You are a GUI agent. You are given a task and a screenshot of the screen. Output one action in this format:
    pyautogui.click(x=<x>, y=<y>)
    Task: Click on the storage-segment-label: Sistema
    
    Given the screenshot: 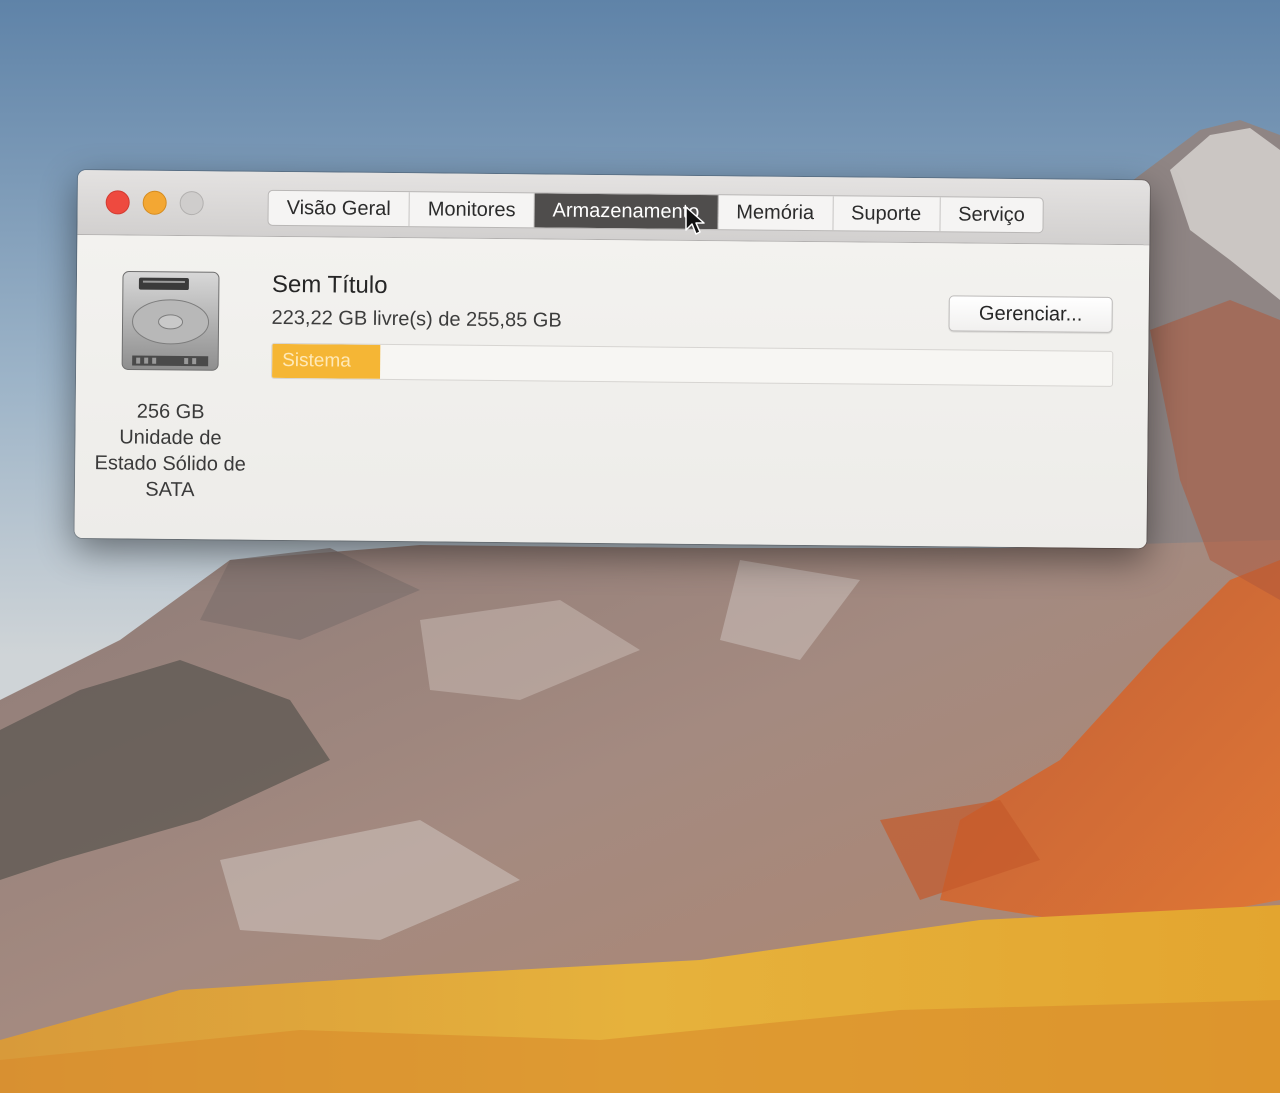 What is the action you would take?
    pyautogui.click(x=316, y=360)
    